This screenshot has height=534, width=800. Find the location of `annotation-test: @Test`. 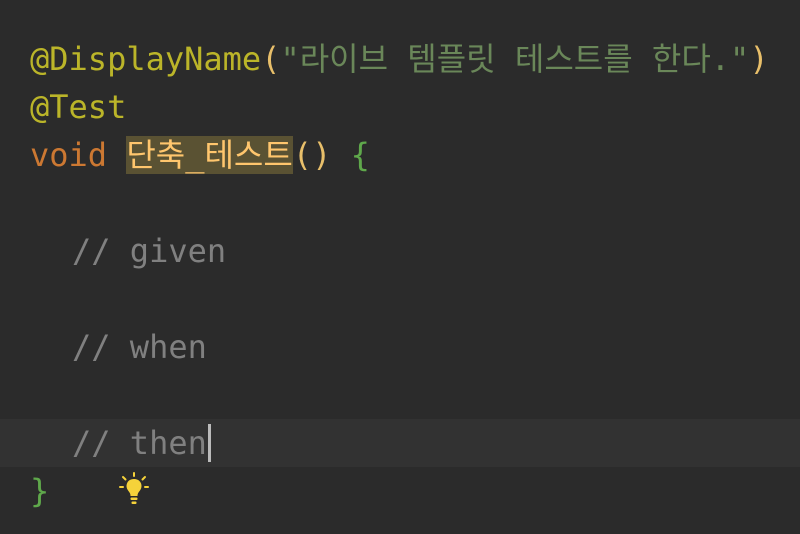

annotation-test: @Test is located at coordinates (78, 107).